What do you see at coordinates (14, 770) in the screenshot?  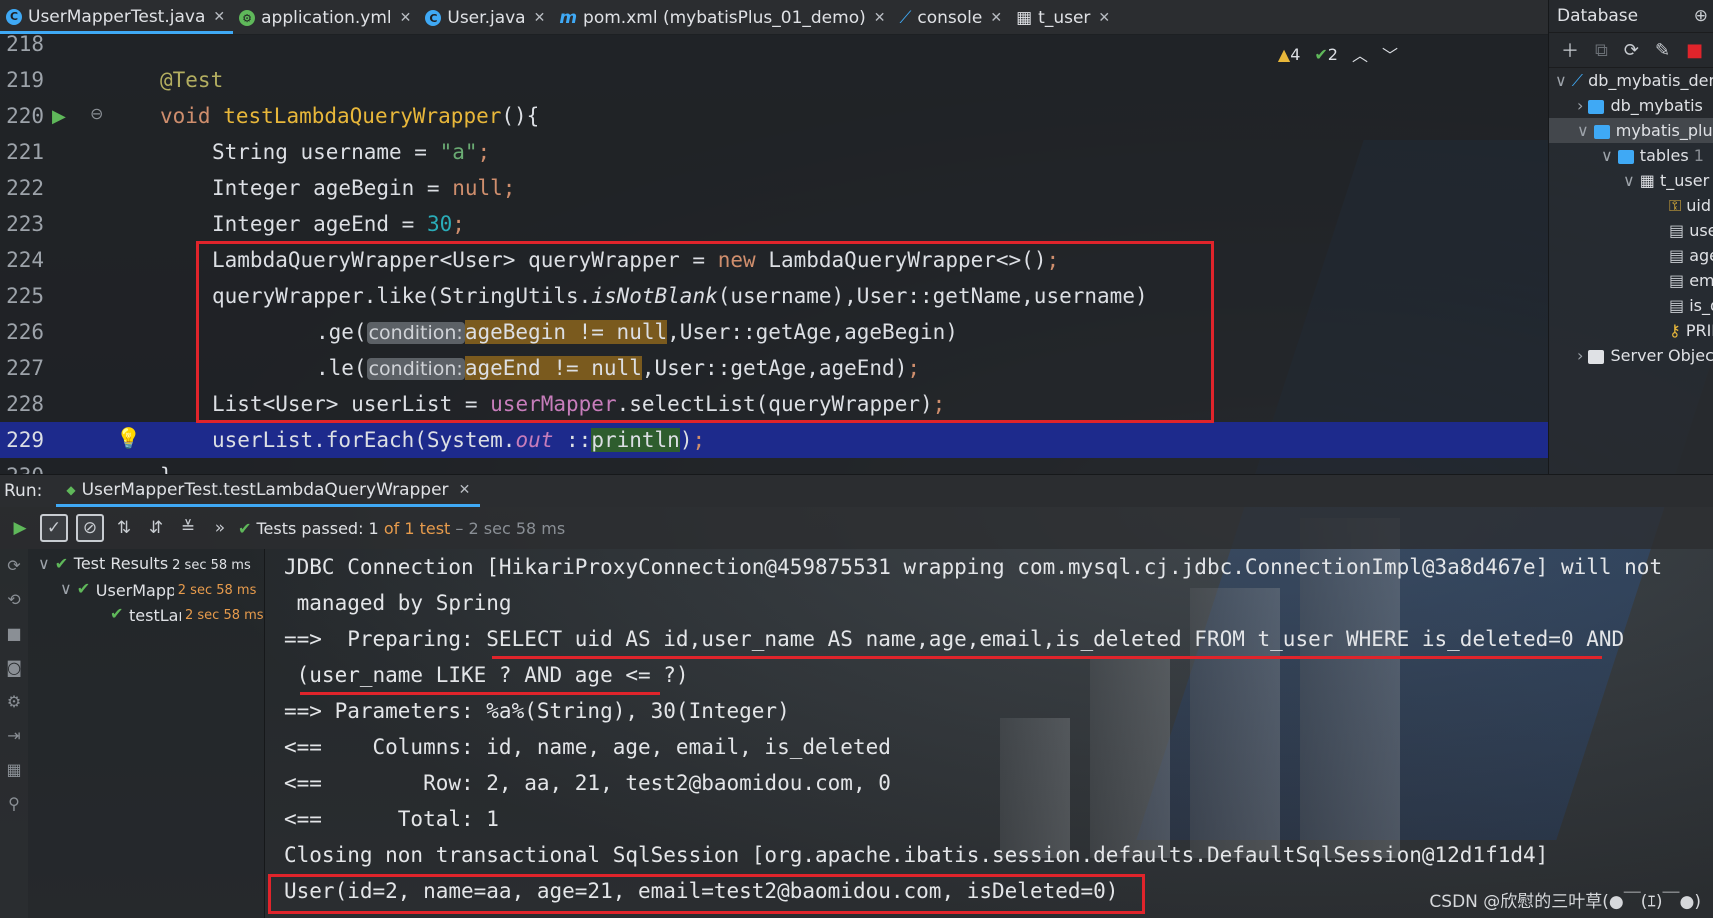 I see `layout-icon: ▦` at bounding box center [14, 770].